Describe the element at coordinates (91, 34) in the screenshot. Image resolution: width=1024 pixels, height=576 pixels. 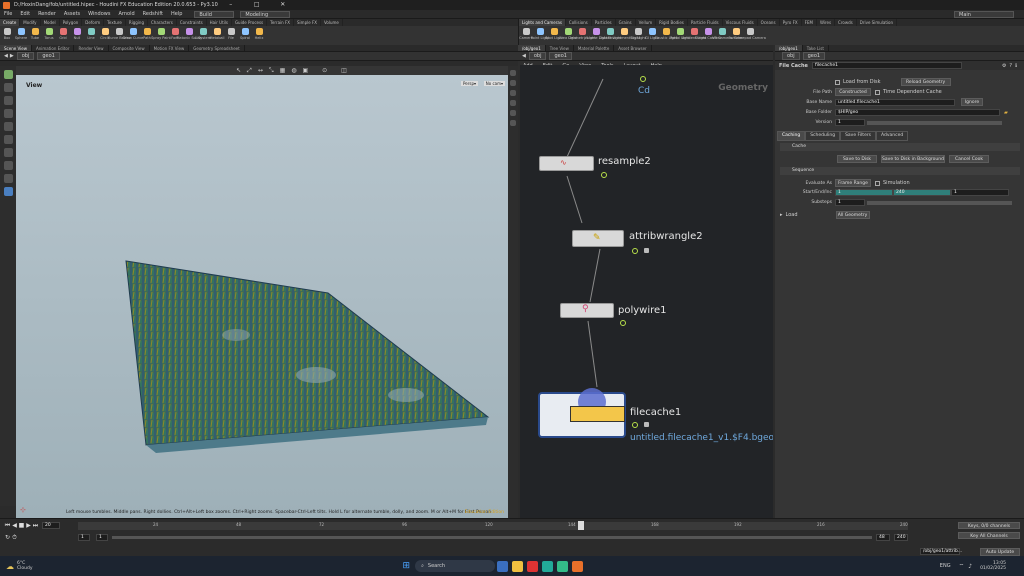
I see `tool-line: Line` at that location.